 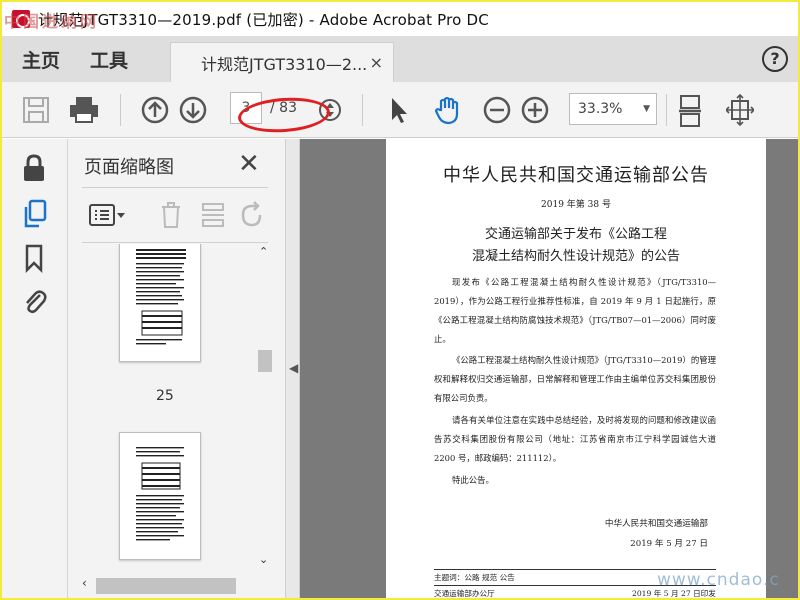 I want to click on fit-page-icon, so click(x=690, y=110).